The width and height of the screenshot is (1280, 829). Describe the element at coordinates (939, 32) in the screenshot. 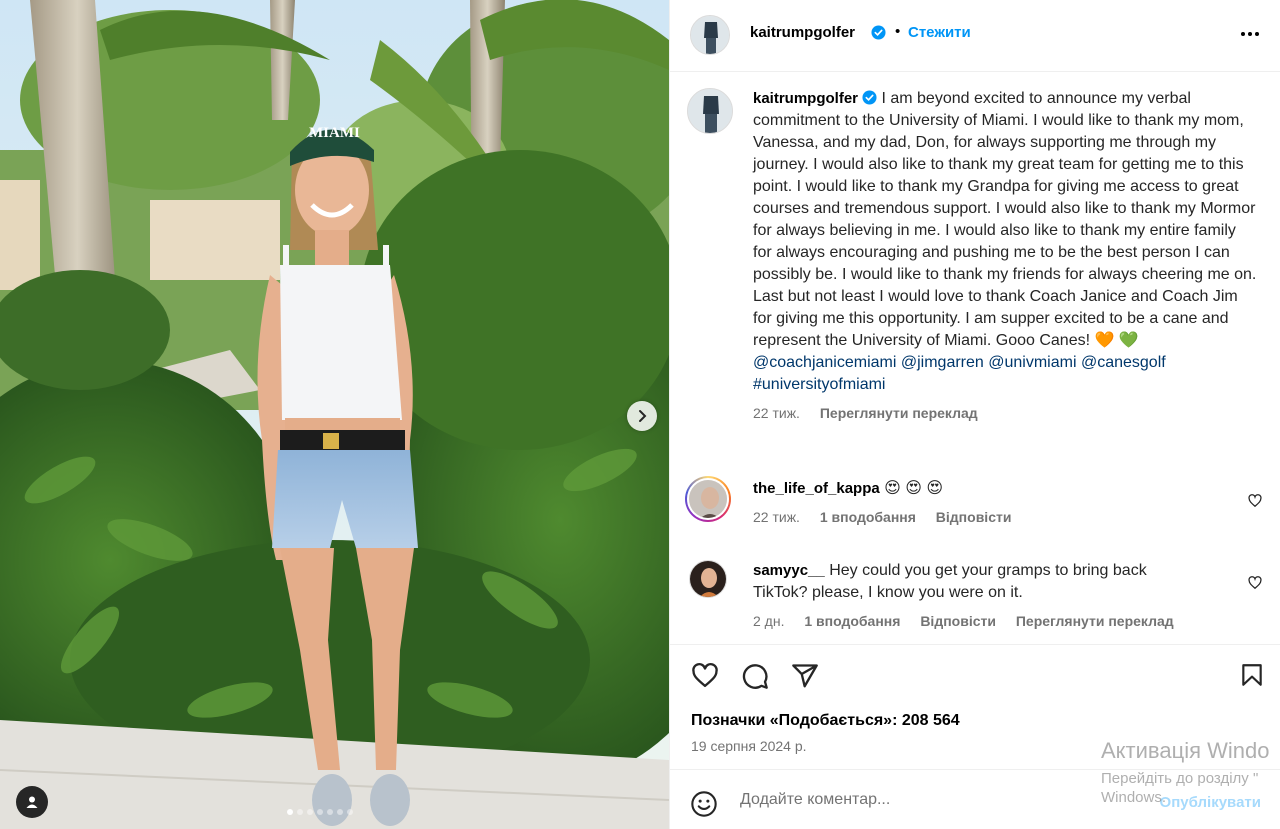

I see `follow-button: Стежити` at that location.